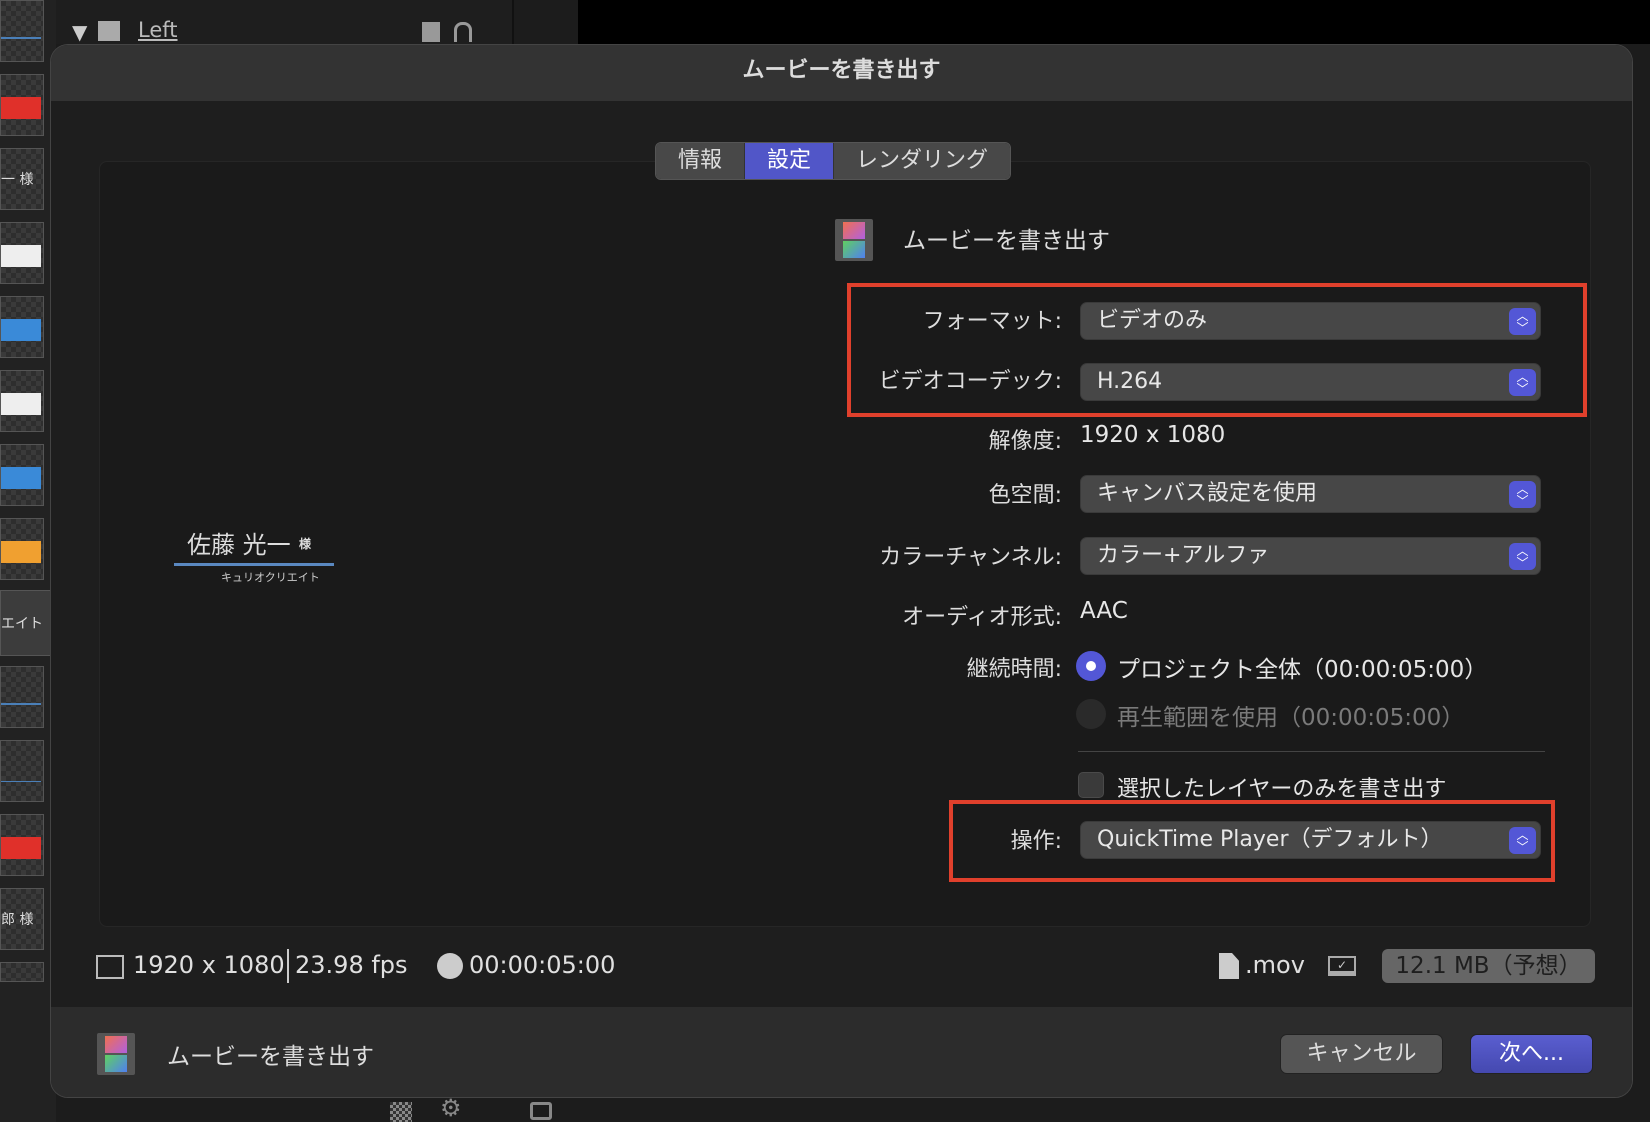 The width and height of the screenshot is (1650, 1122). What do you see at coordinates (305, 544) in the screenshot?
I see `preview-honorific: 様` at bounding box center [305, 544].